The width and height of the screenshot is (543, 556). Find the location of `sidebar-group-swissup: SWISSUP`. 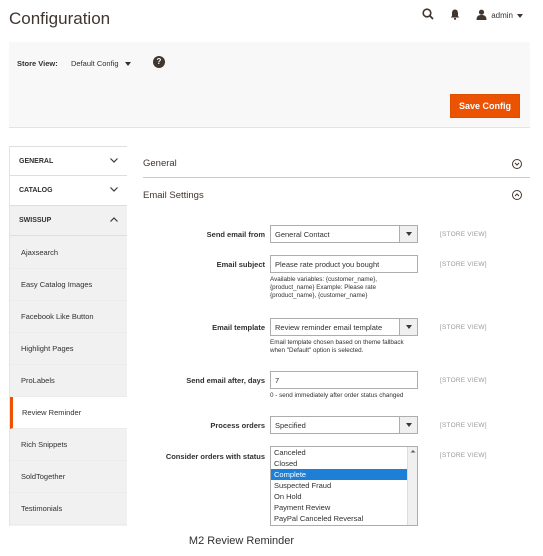

sidebar-group-swissup: SWISSUP is located at coordinates (68, 221).